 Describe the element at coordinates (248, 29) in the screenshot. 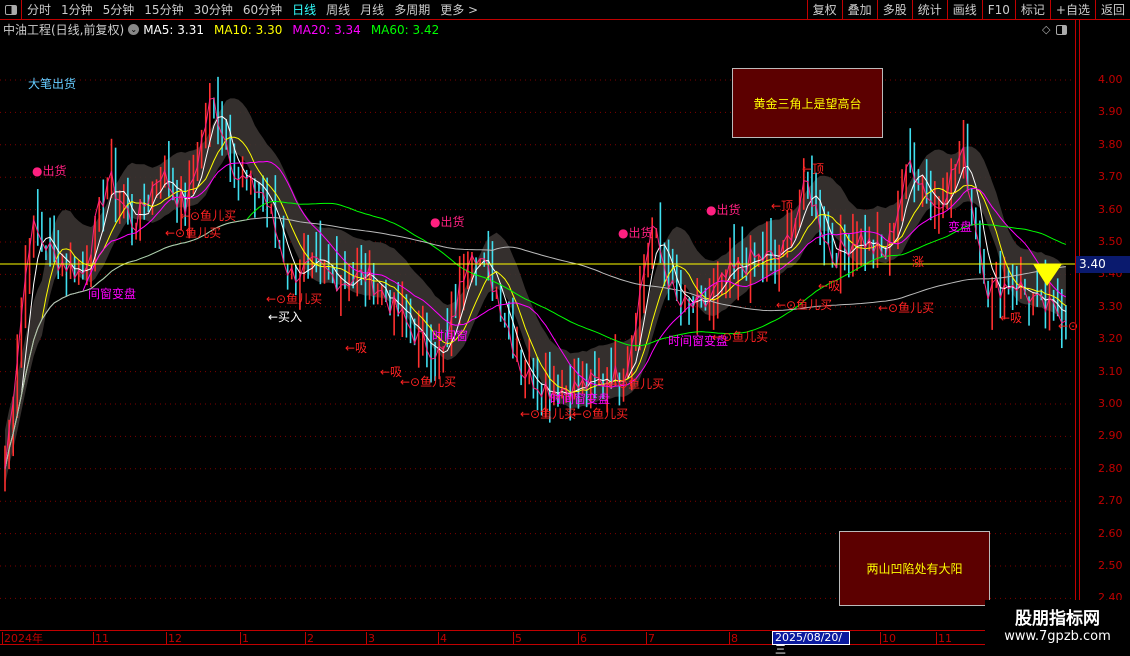

I see `ma10-value: MA10: 3.30` at that location.